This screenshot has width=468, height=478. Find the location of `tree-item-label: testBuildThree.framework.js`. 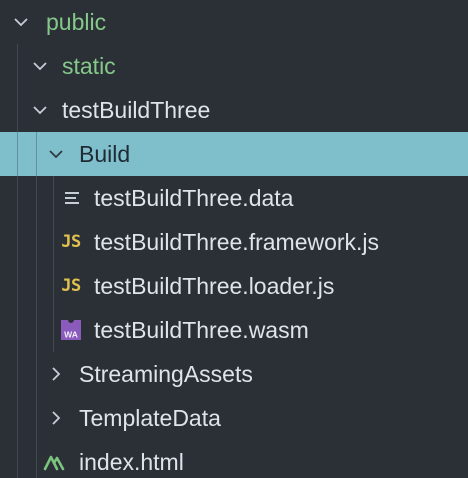

tree-item-label: testBuildThree.framework.js is located at coordinates (237, 241).